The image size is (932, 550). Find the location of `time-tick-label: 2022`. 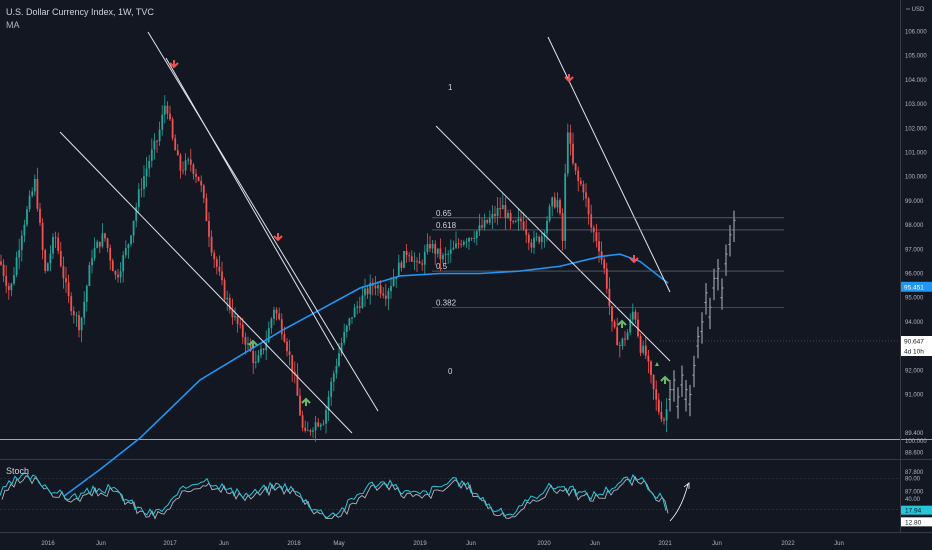

time-tick-label: 2022 is located at coordinates (788, 544).